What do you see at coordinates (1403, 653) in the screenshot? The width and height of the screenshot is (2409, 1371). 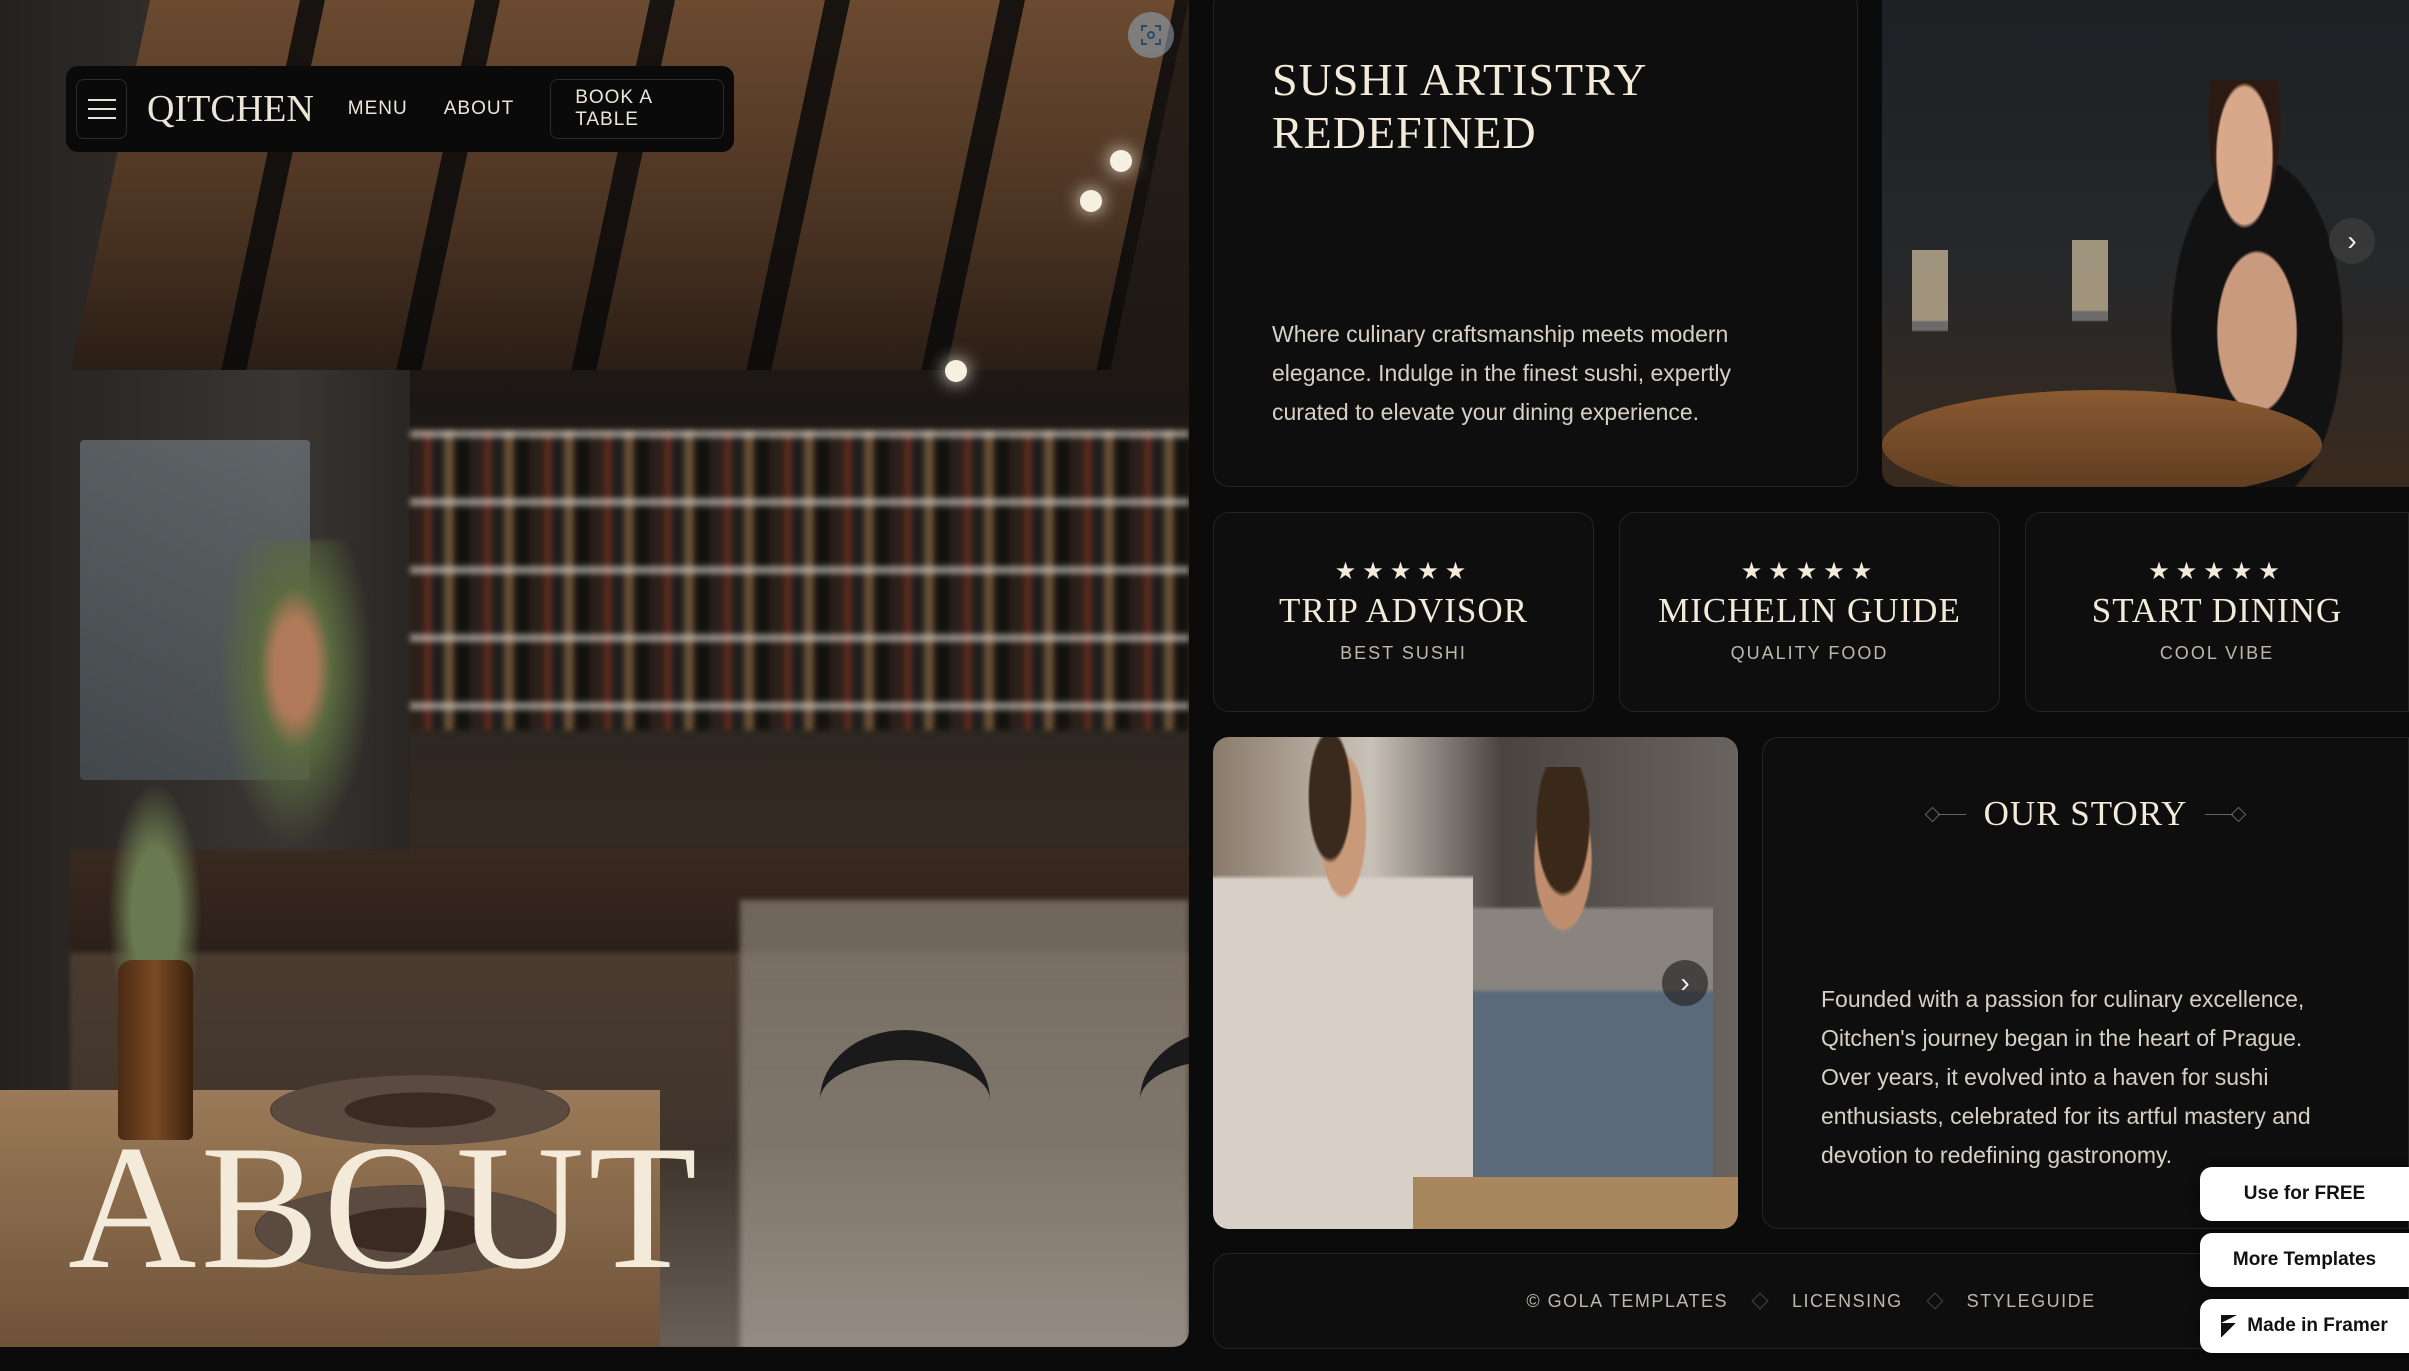 I see `award-subtitle: BEST SUSHI` at bounding box center [1403, 653].